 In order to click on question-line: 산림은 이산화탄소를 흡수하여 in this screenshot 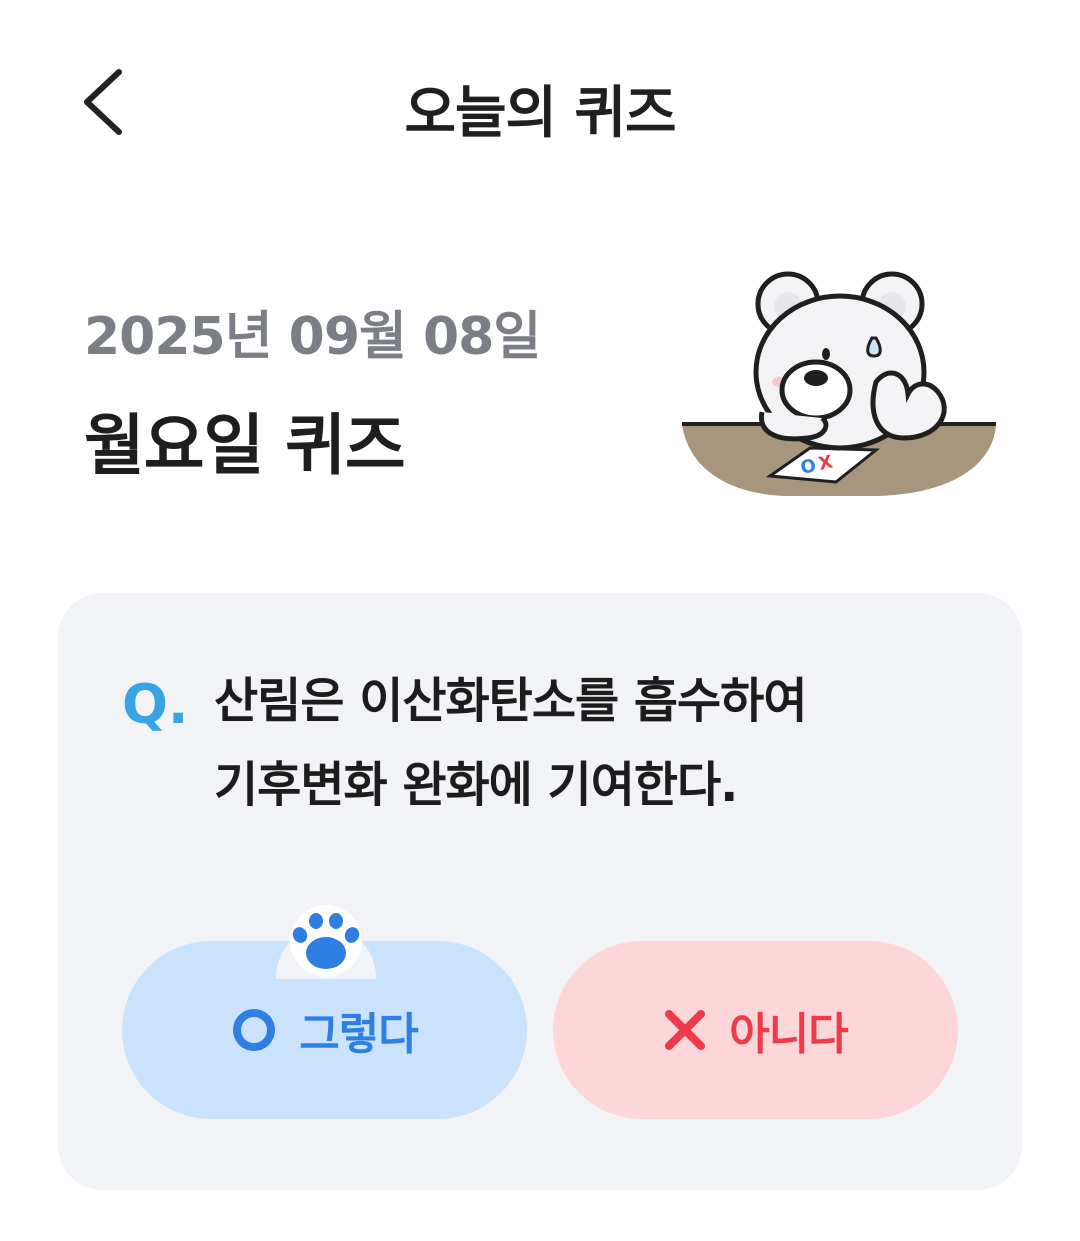, I will do `click(511, 701)`.